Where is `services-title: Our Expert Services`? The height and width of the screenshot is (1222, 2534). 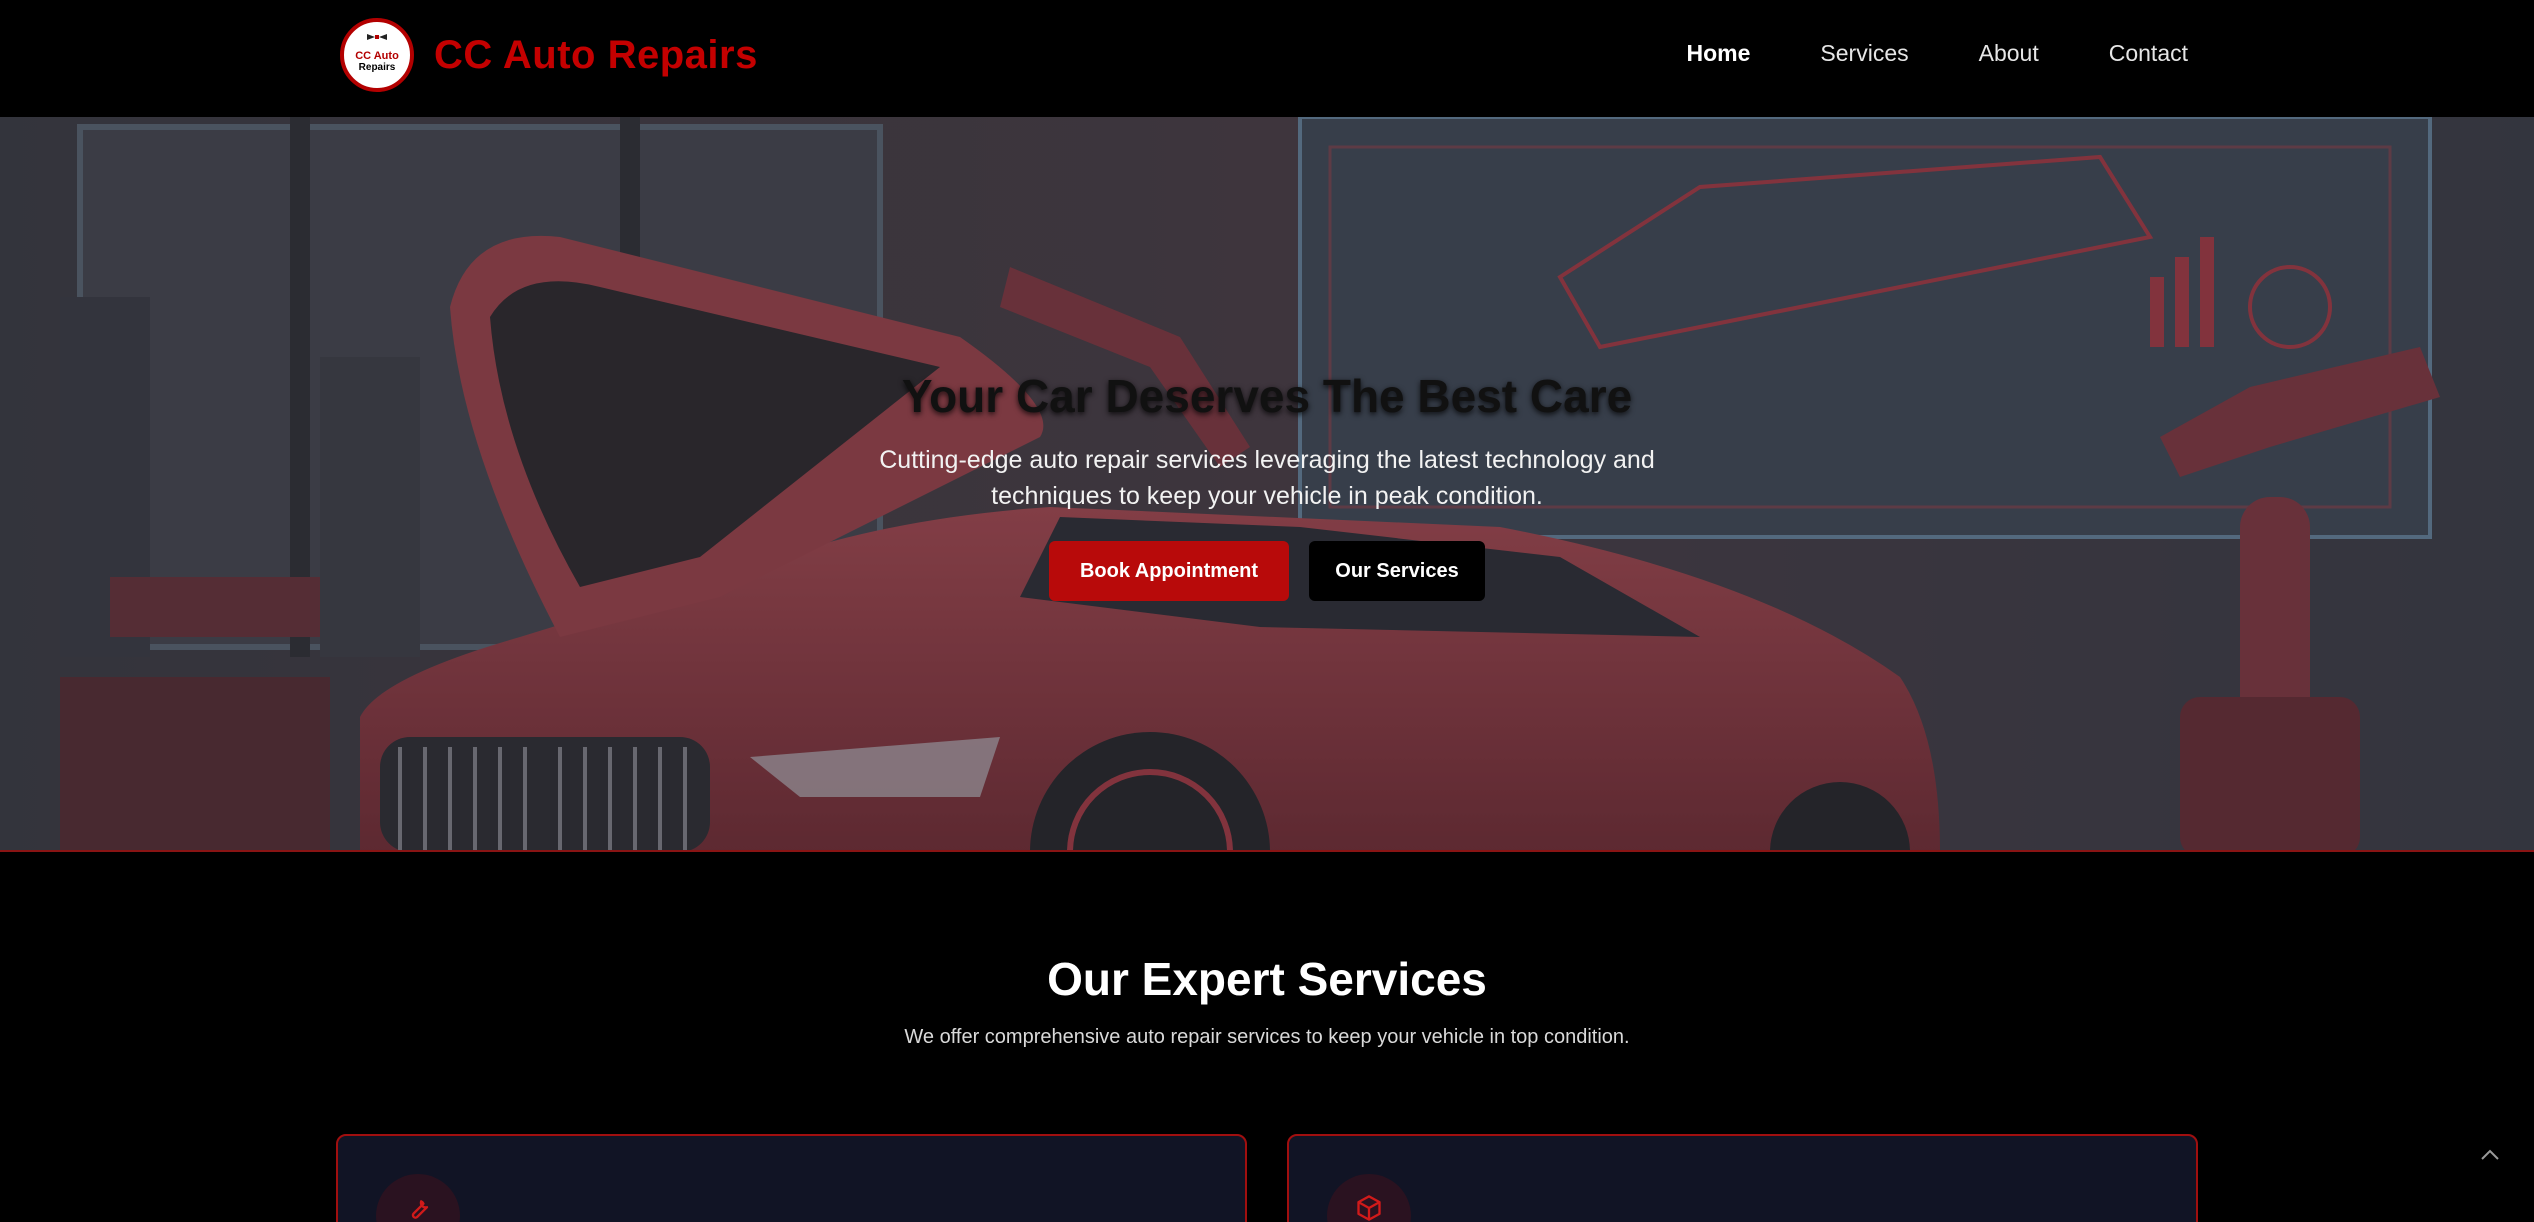
services-title: Our Expert Services is located at coordinates (1267, 979).